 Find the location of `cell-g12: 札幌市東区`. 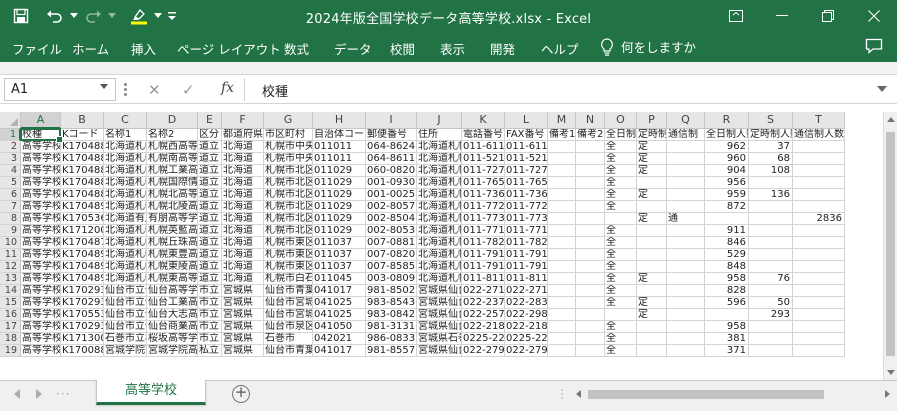

cell-g12: 札幌市東区 is located at coordinates (288, 267).